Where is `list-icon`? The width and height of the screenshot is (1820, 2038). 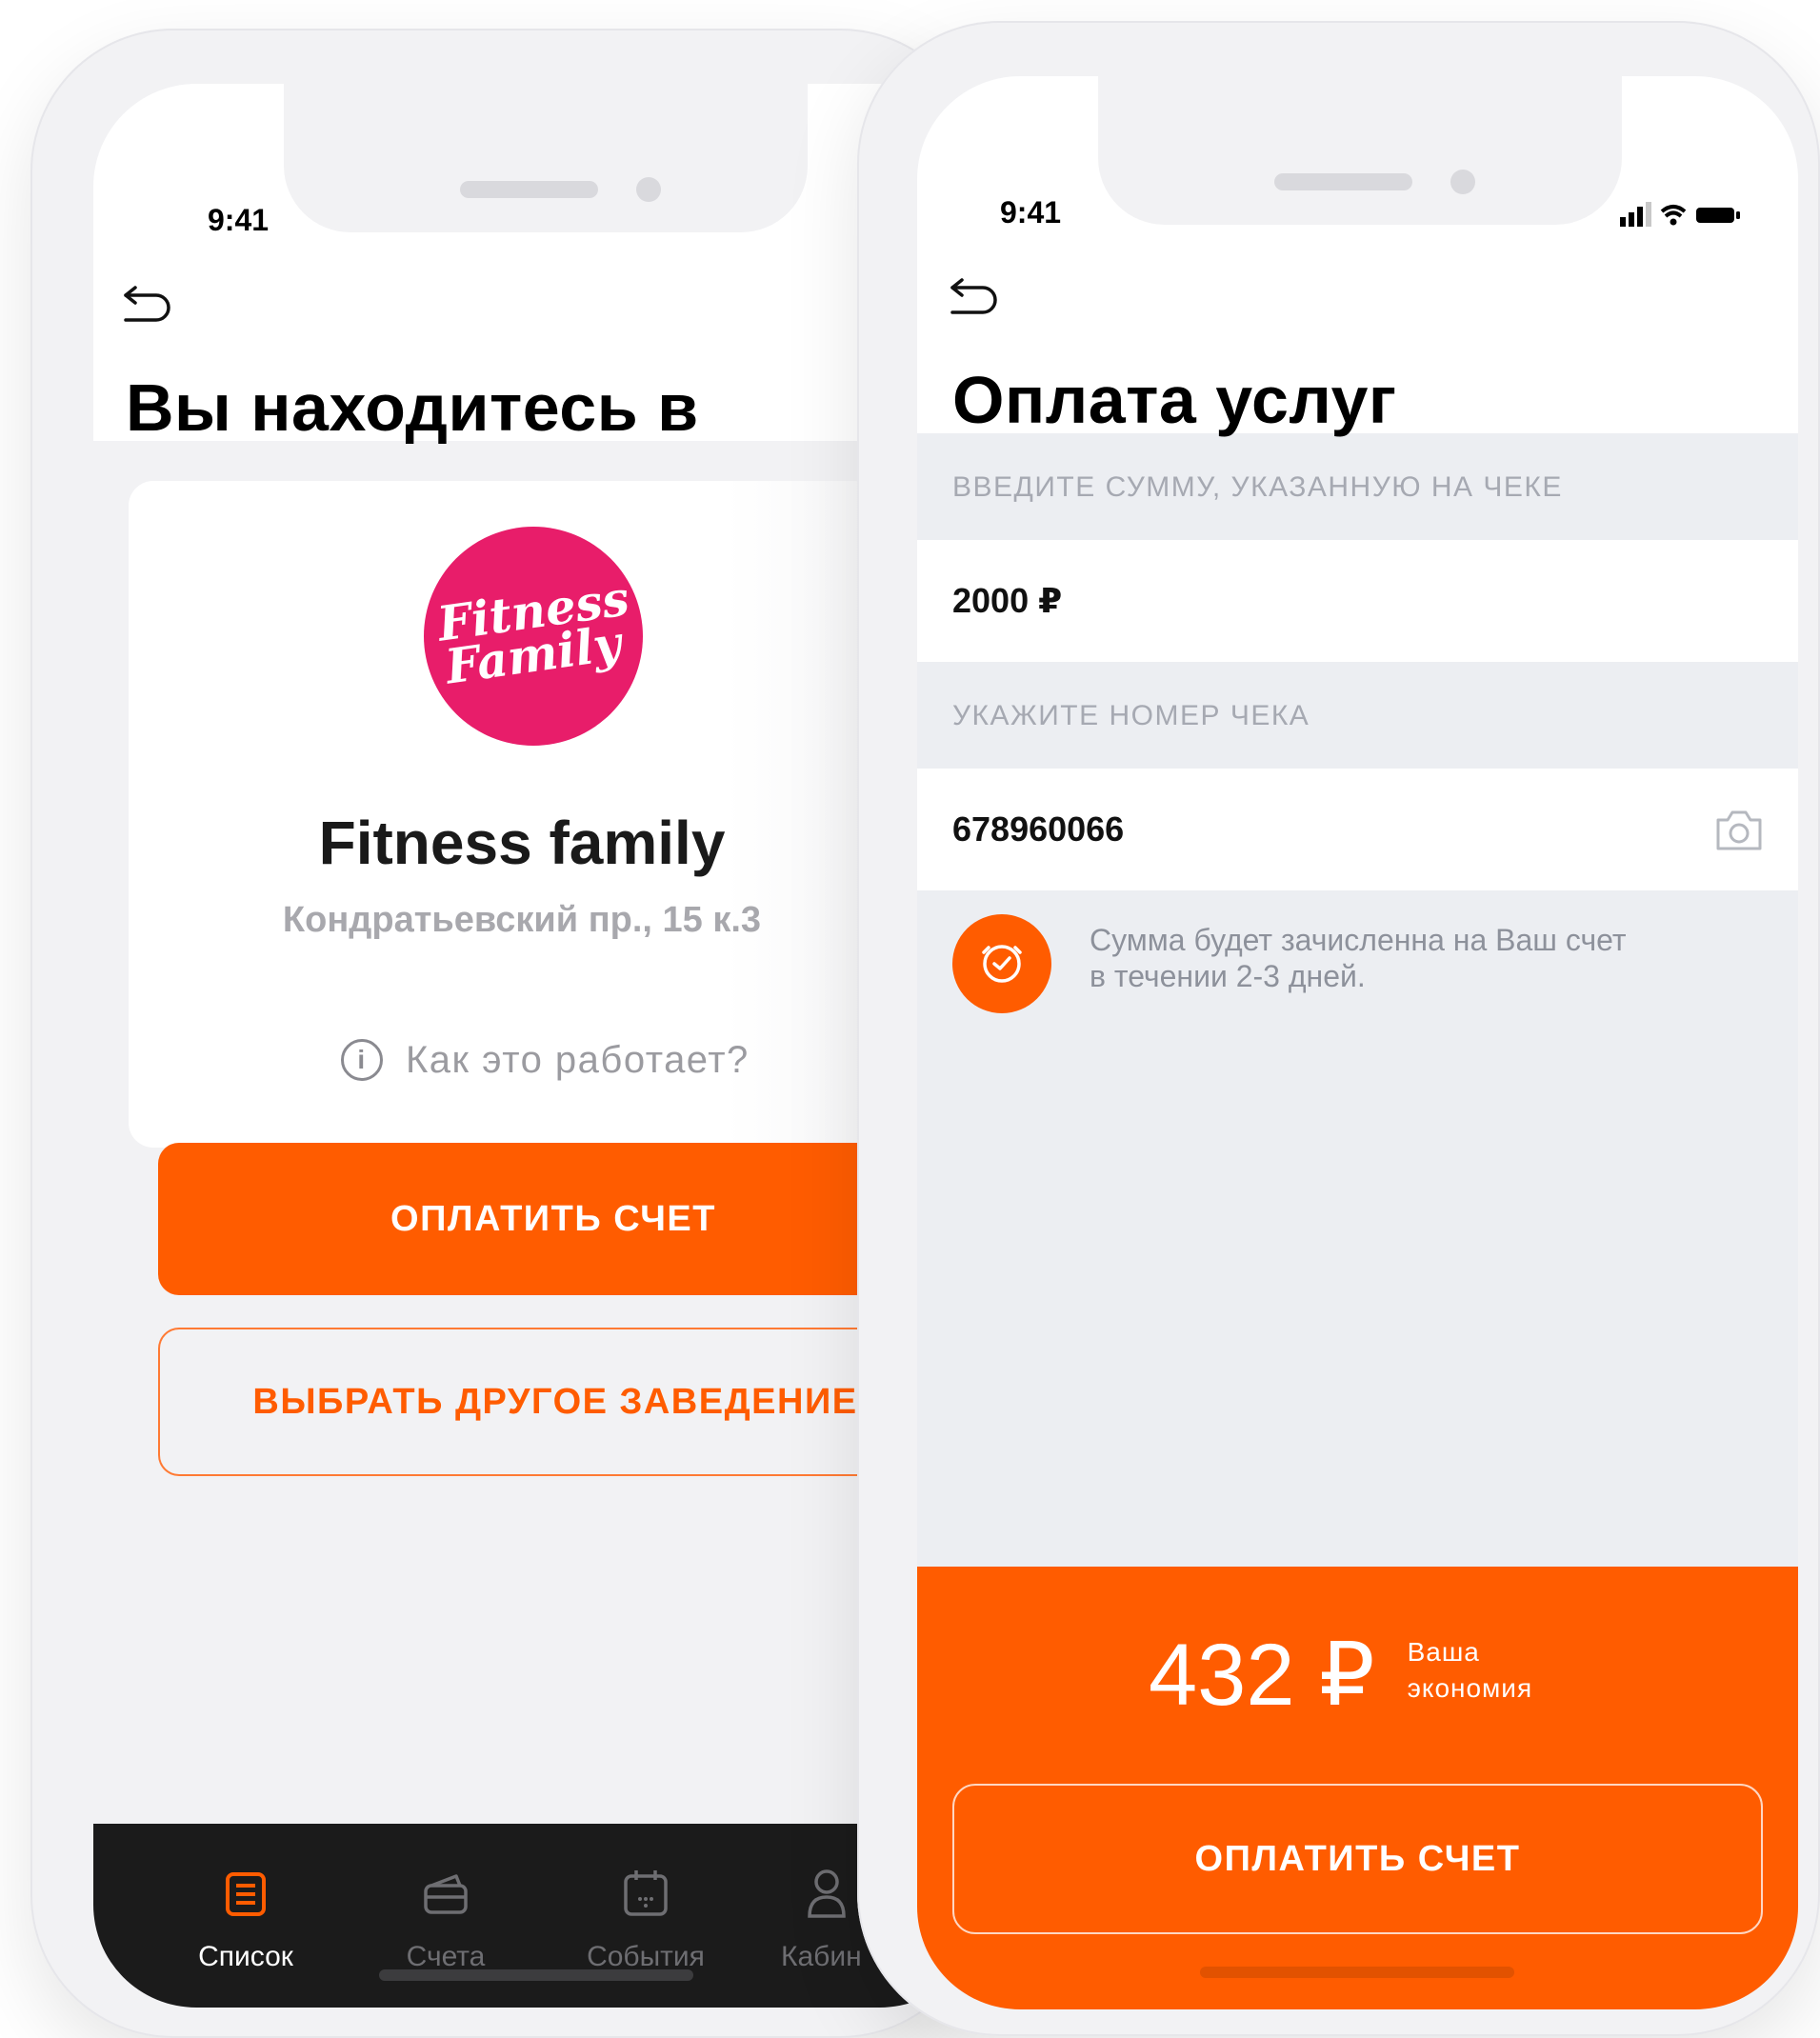 list-icon is located at coordinates (246, 1894).